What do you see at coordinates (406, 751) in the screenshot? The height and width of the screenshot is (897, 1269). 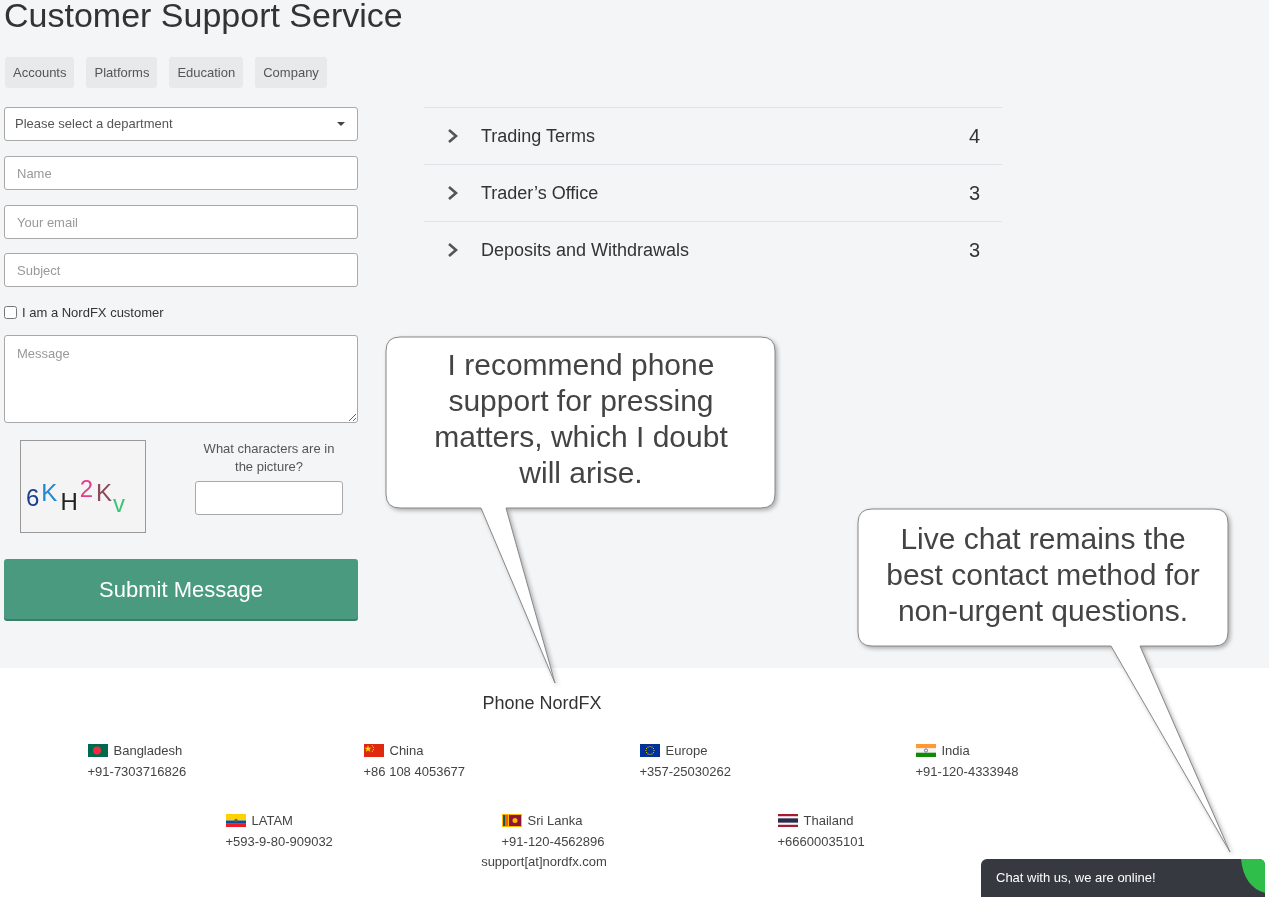 I see `country-name: China` at bounding box center [406, 751].